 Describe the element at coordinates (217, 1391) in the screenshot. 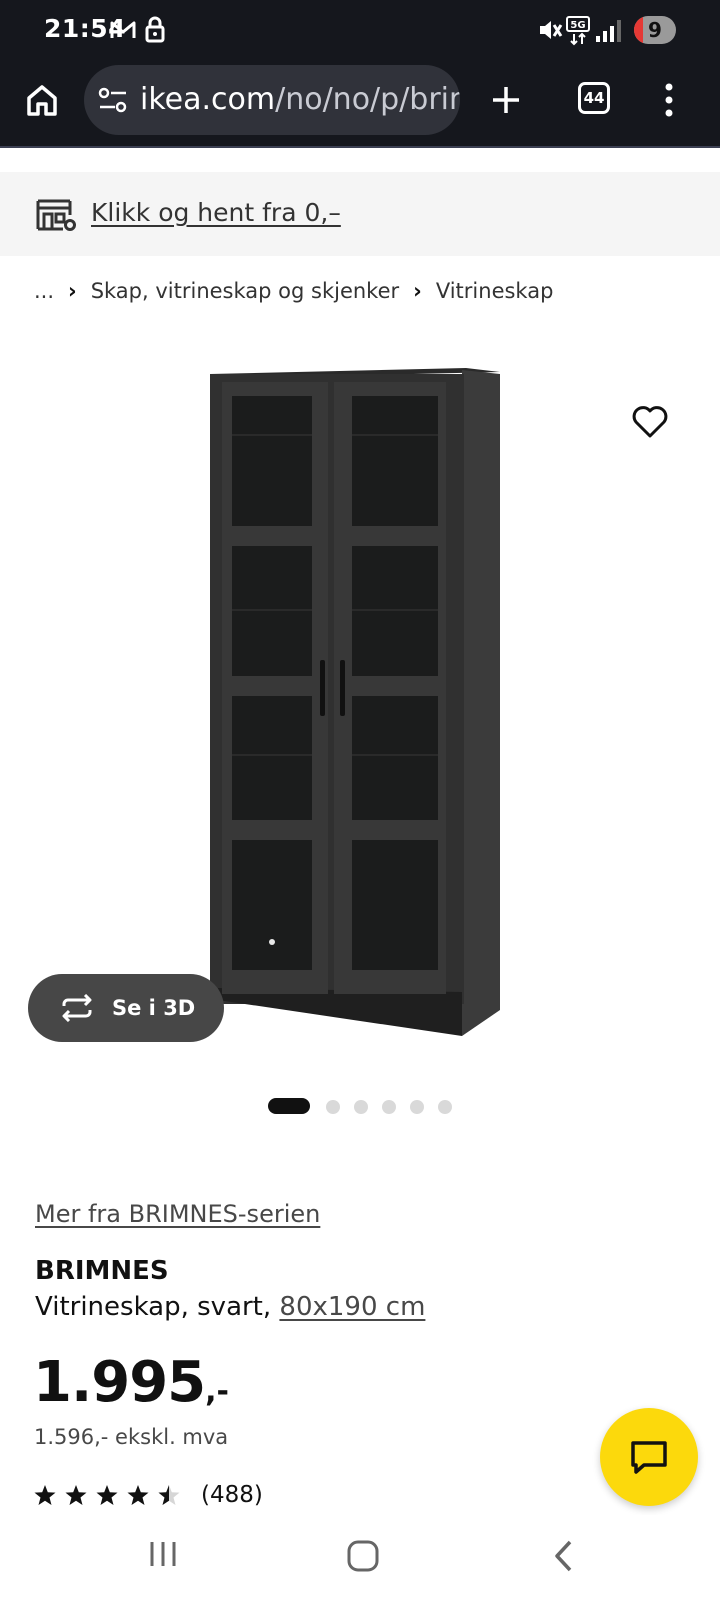

I see `price-suffix: ,-` at that location.